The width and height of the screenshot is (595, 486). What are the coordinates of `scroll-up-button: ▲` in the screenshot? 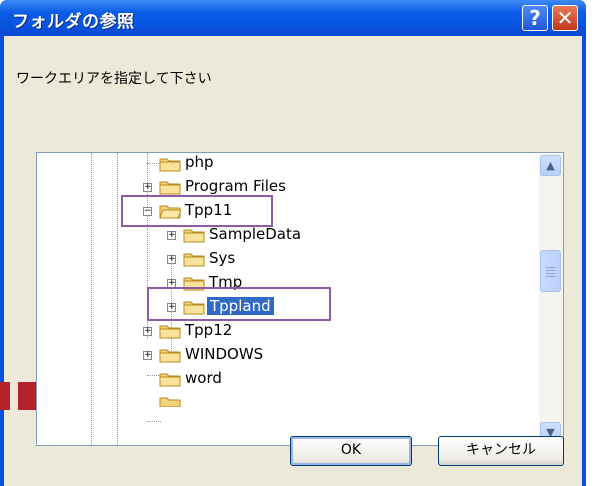 It's located at (550, 165).